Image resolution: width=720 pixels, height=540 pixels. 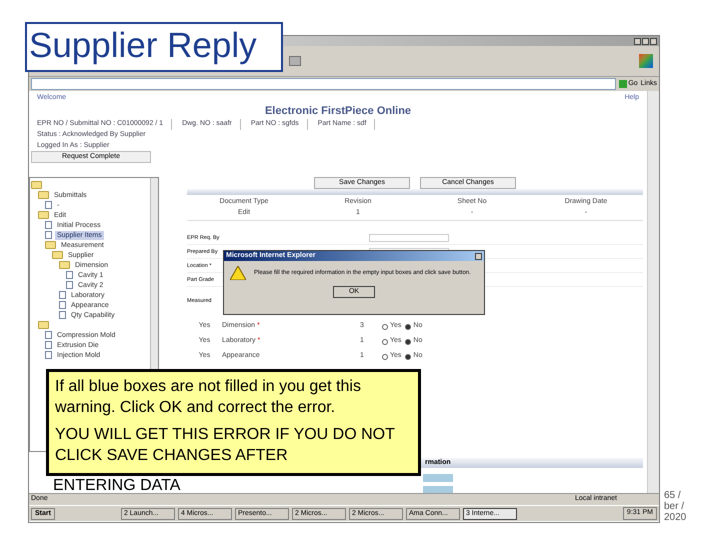 What do you see at coordinates (208, 397) in the screenshot?
I see `callout-text: If all blue boxes are not filled in you get this warning. Click OK and correct the error.` at bounding box center [208, 397].